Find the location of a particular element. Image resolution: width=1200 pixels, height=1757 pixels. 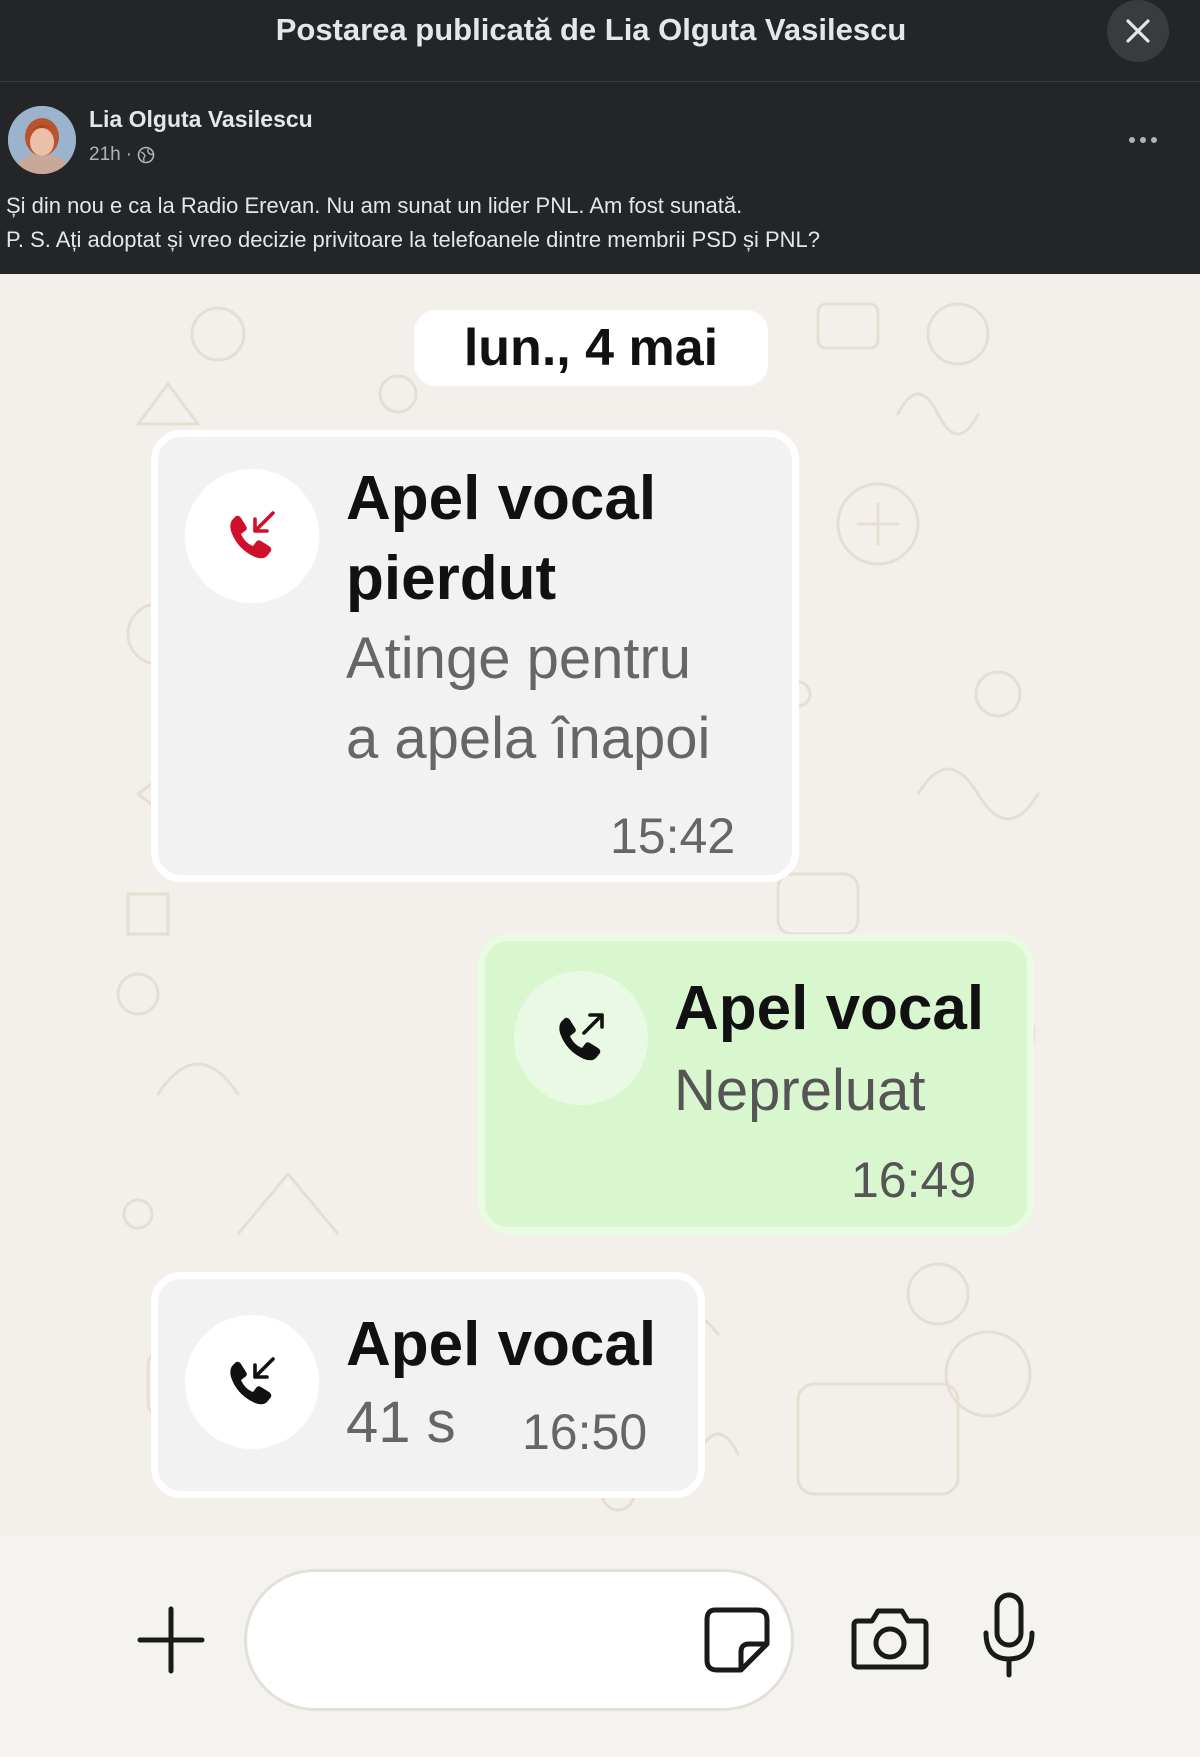

message-time: 16:50 is located at coordinates (585, 1432).